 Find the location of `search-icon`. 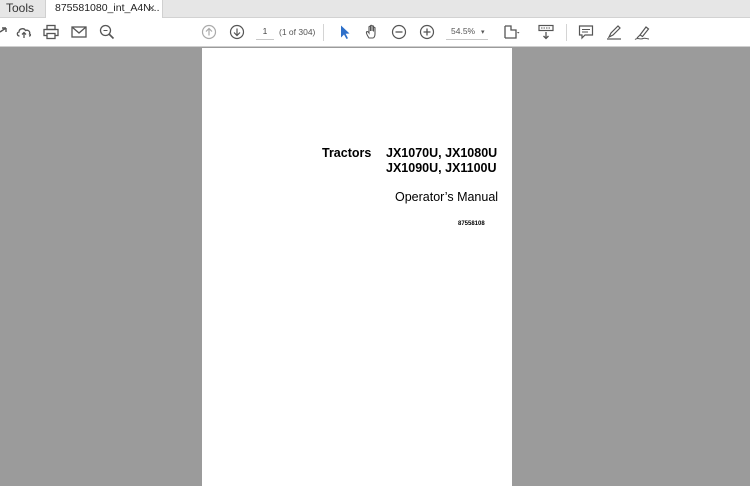

search-icon is located at coordinates (107, 32).